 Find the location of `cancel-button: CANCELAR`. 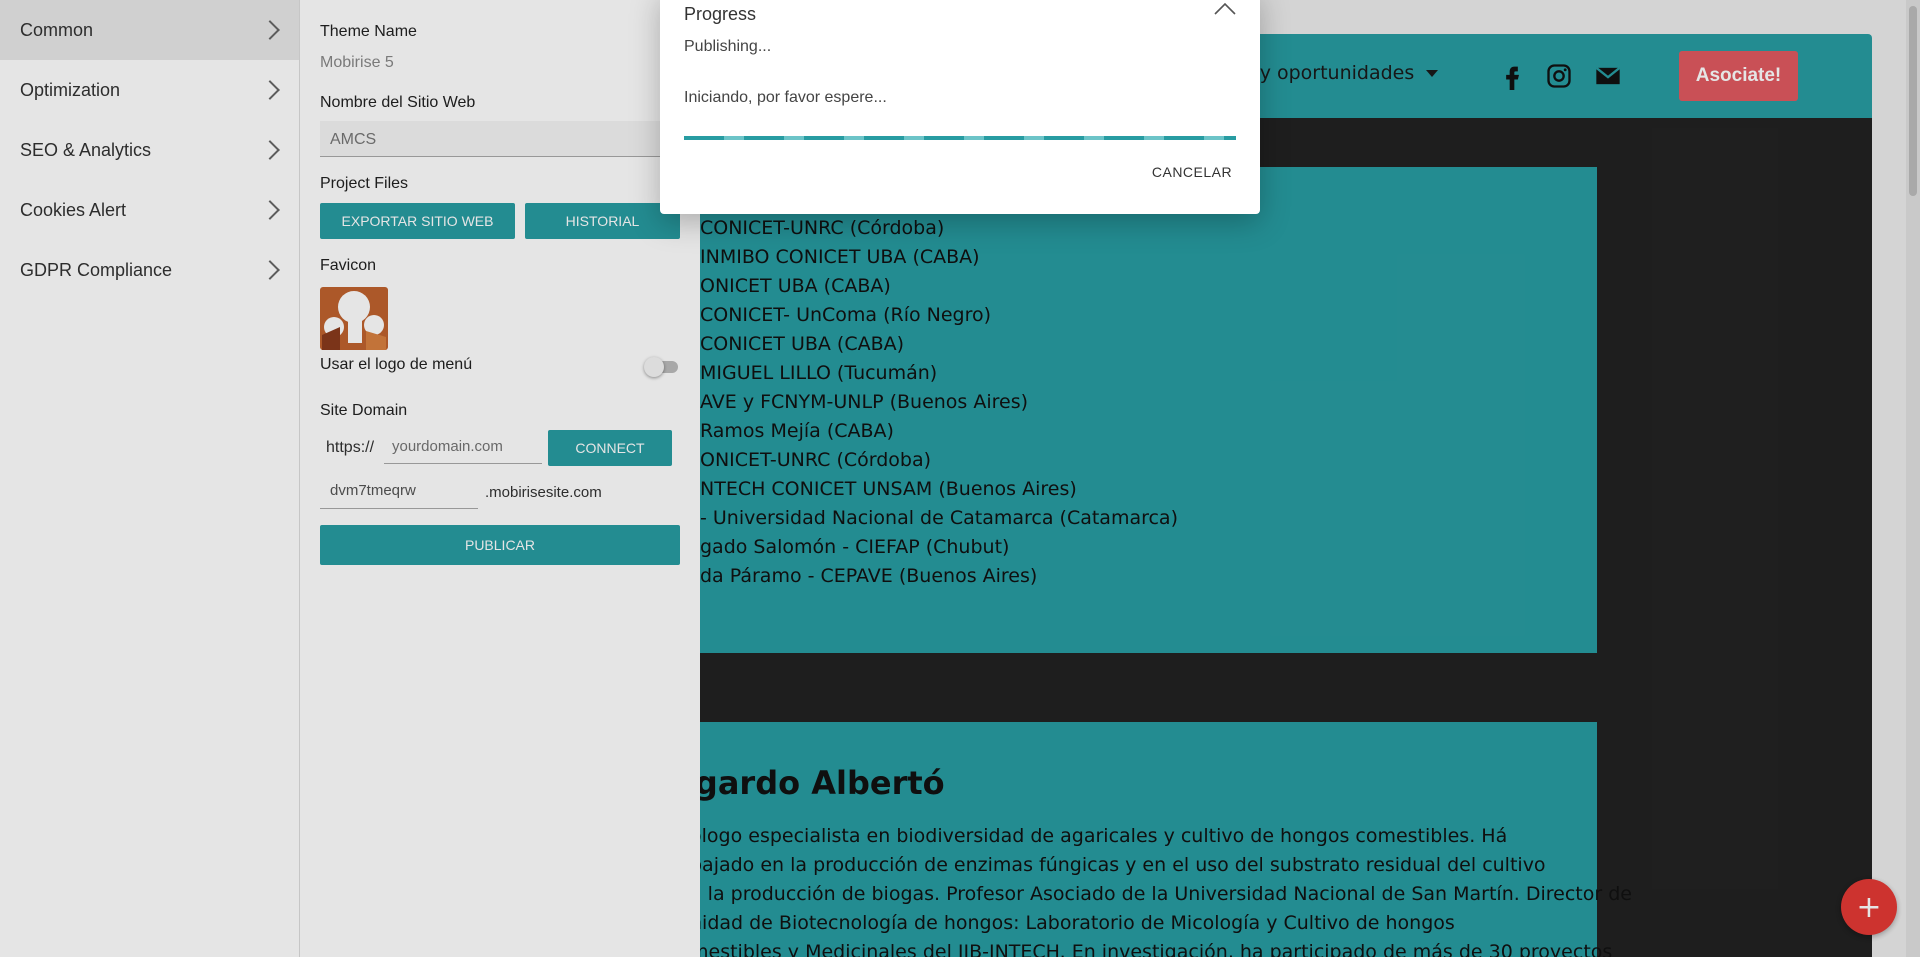

cancel-button: CANCELAR is located at coordinates (1192, 172).